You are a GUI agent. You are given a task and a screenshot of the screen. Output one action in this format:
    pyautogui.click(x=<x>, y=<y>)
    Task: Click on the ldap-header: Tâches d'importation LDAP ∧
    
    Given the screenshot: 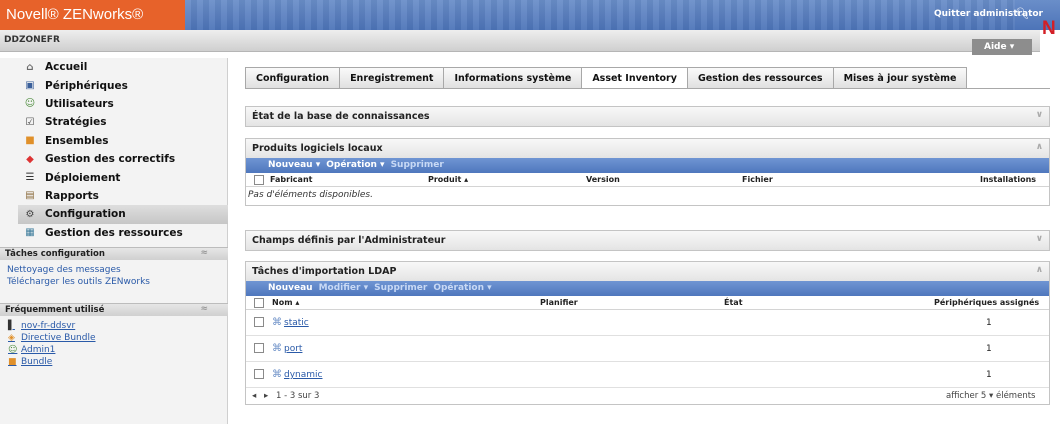 What is the action you would take?
    pyautogui.click(x=647, y=271)
    